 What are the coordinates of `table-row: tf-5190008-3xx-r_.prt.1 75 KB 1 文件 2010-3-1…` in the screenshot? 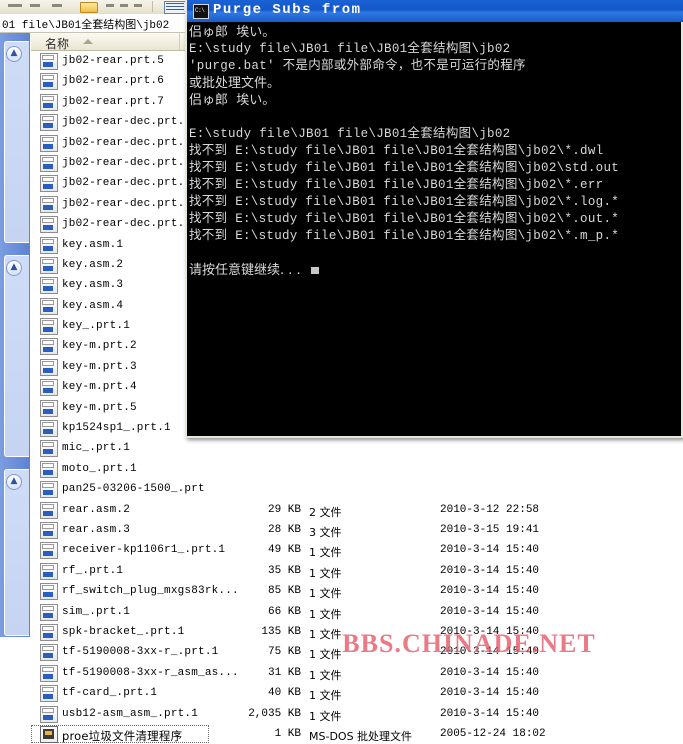 It's located at (357, 652).